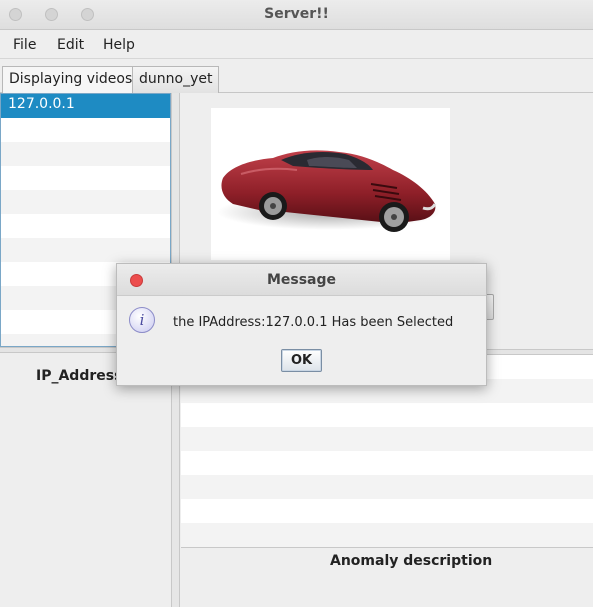 The width and height of the screenshot is (593, 607). I want to click on menu-bar: File Edit Help, so click(296, 44).